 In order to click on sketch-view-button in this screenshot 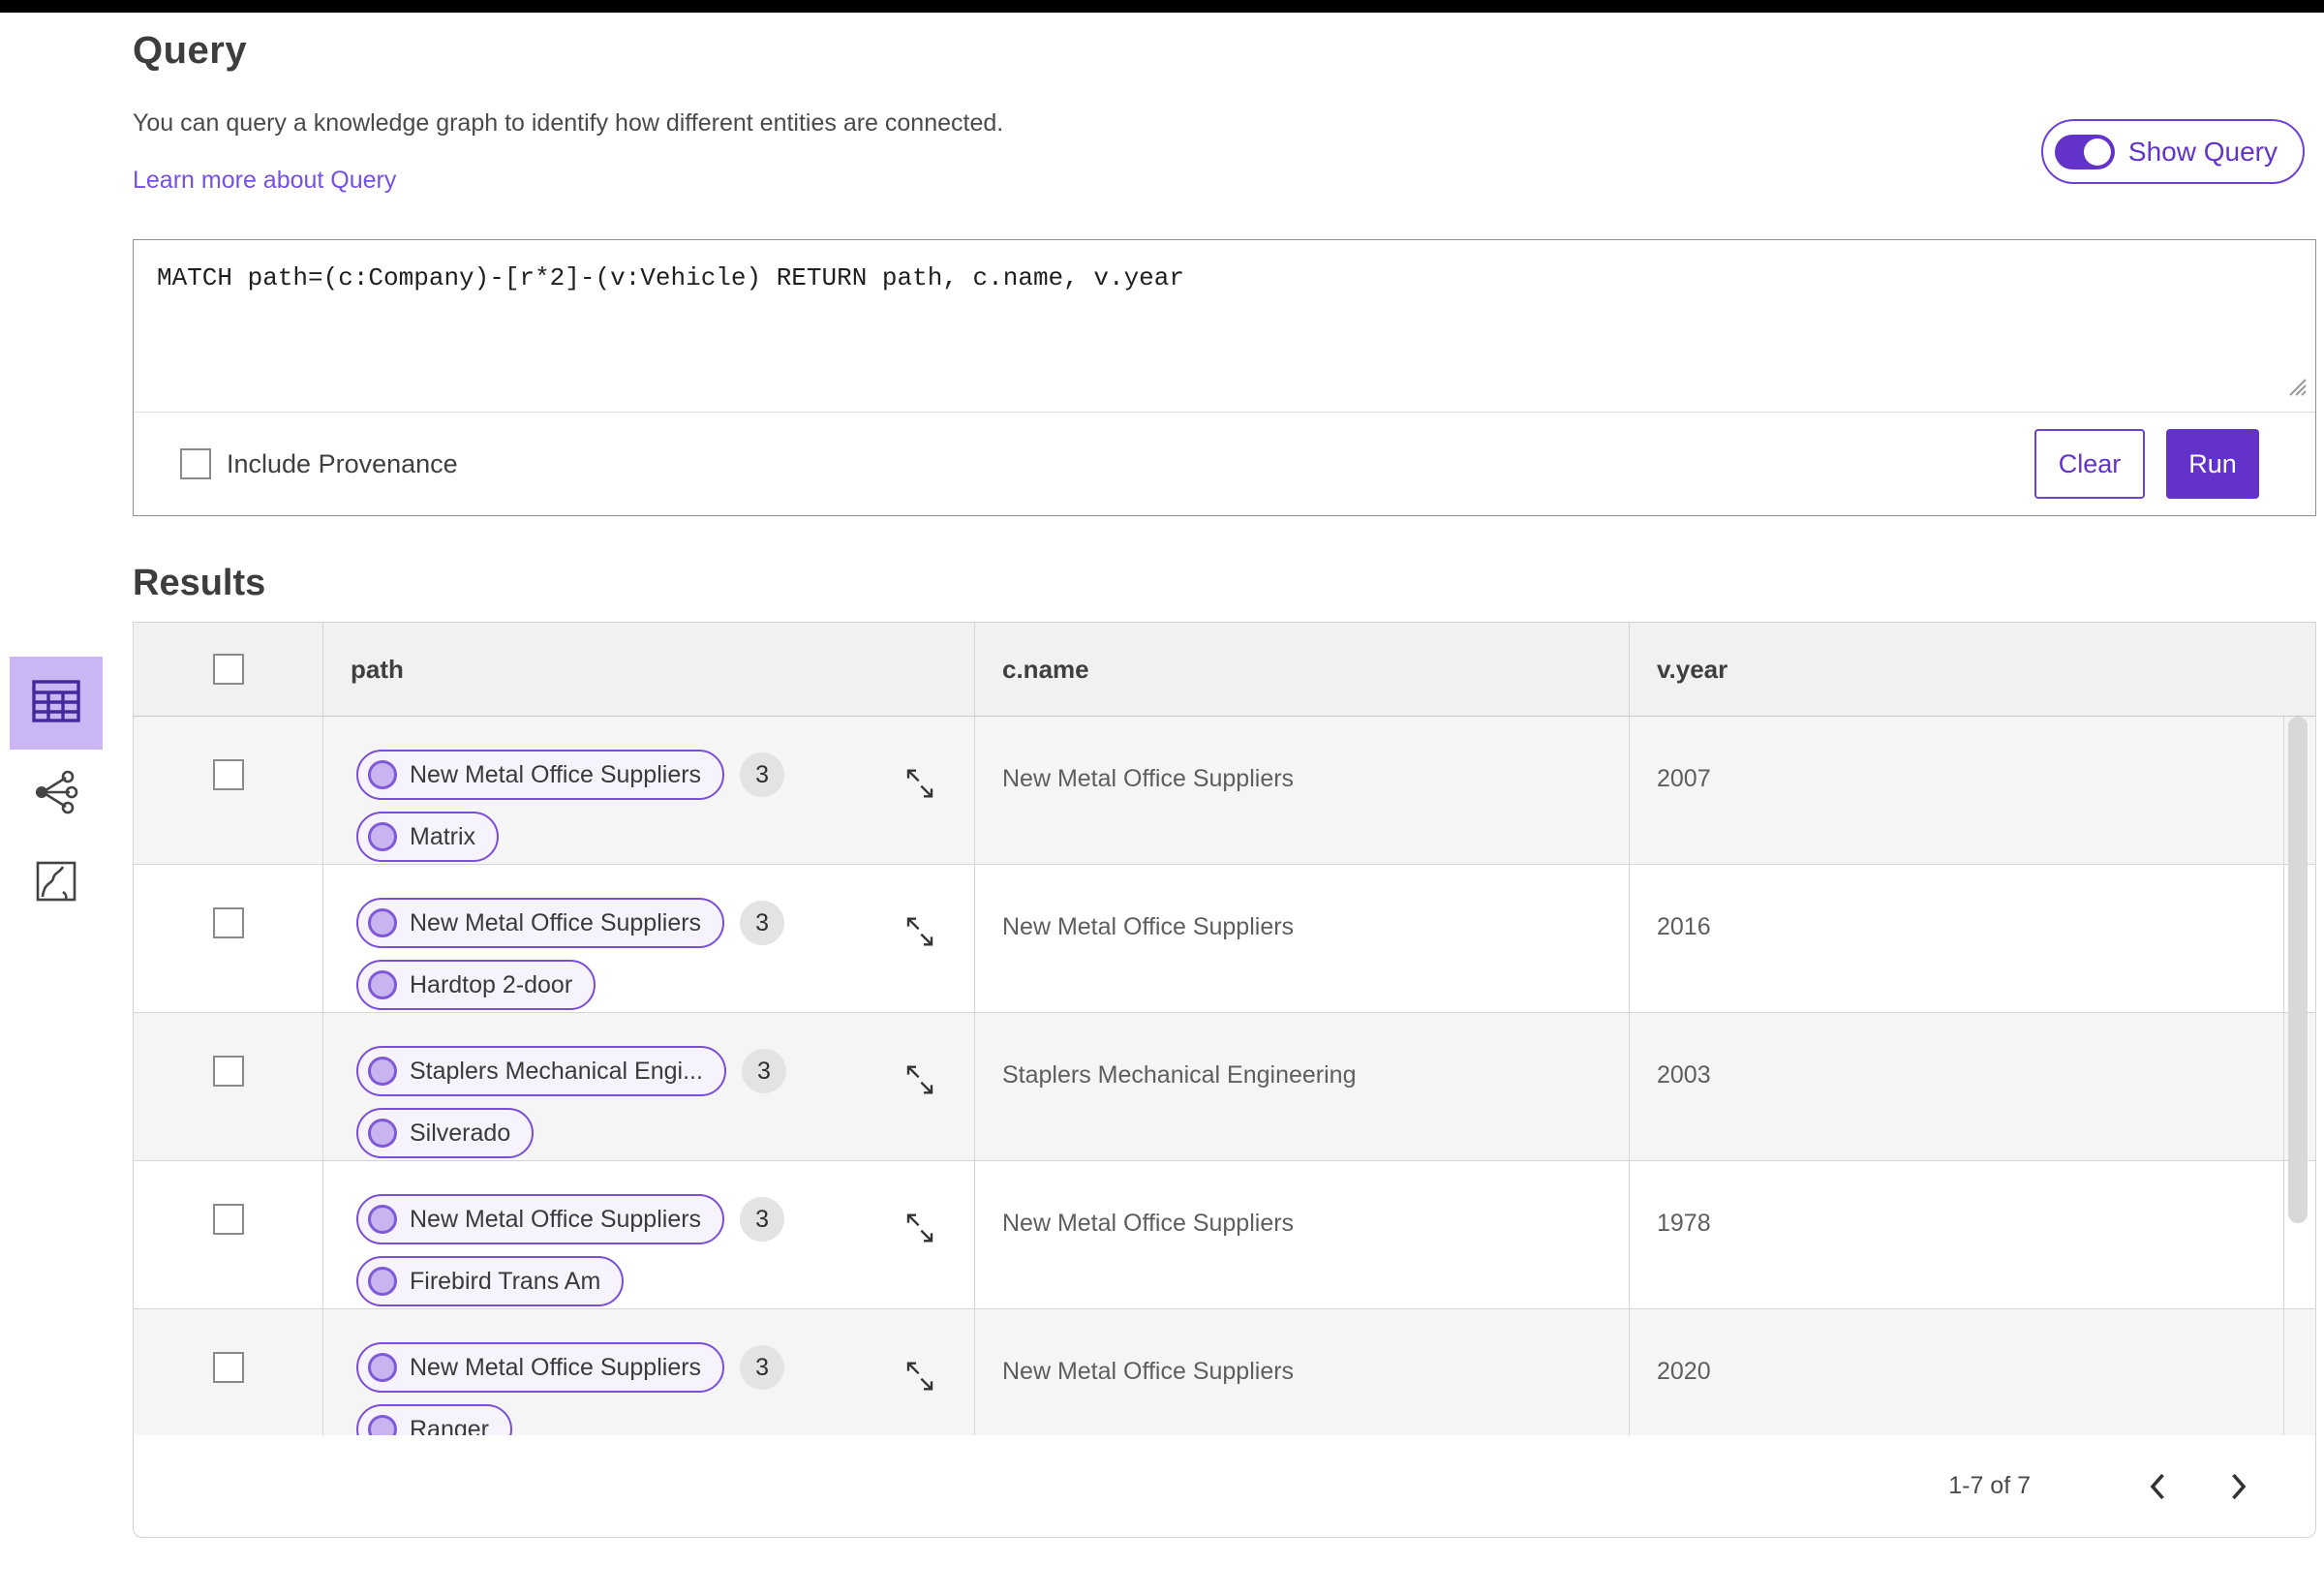, I will do `click(57, 883)`.